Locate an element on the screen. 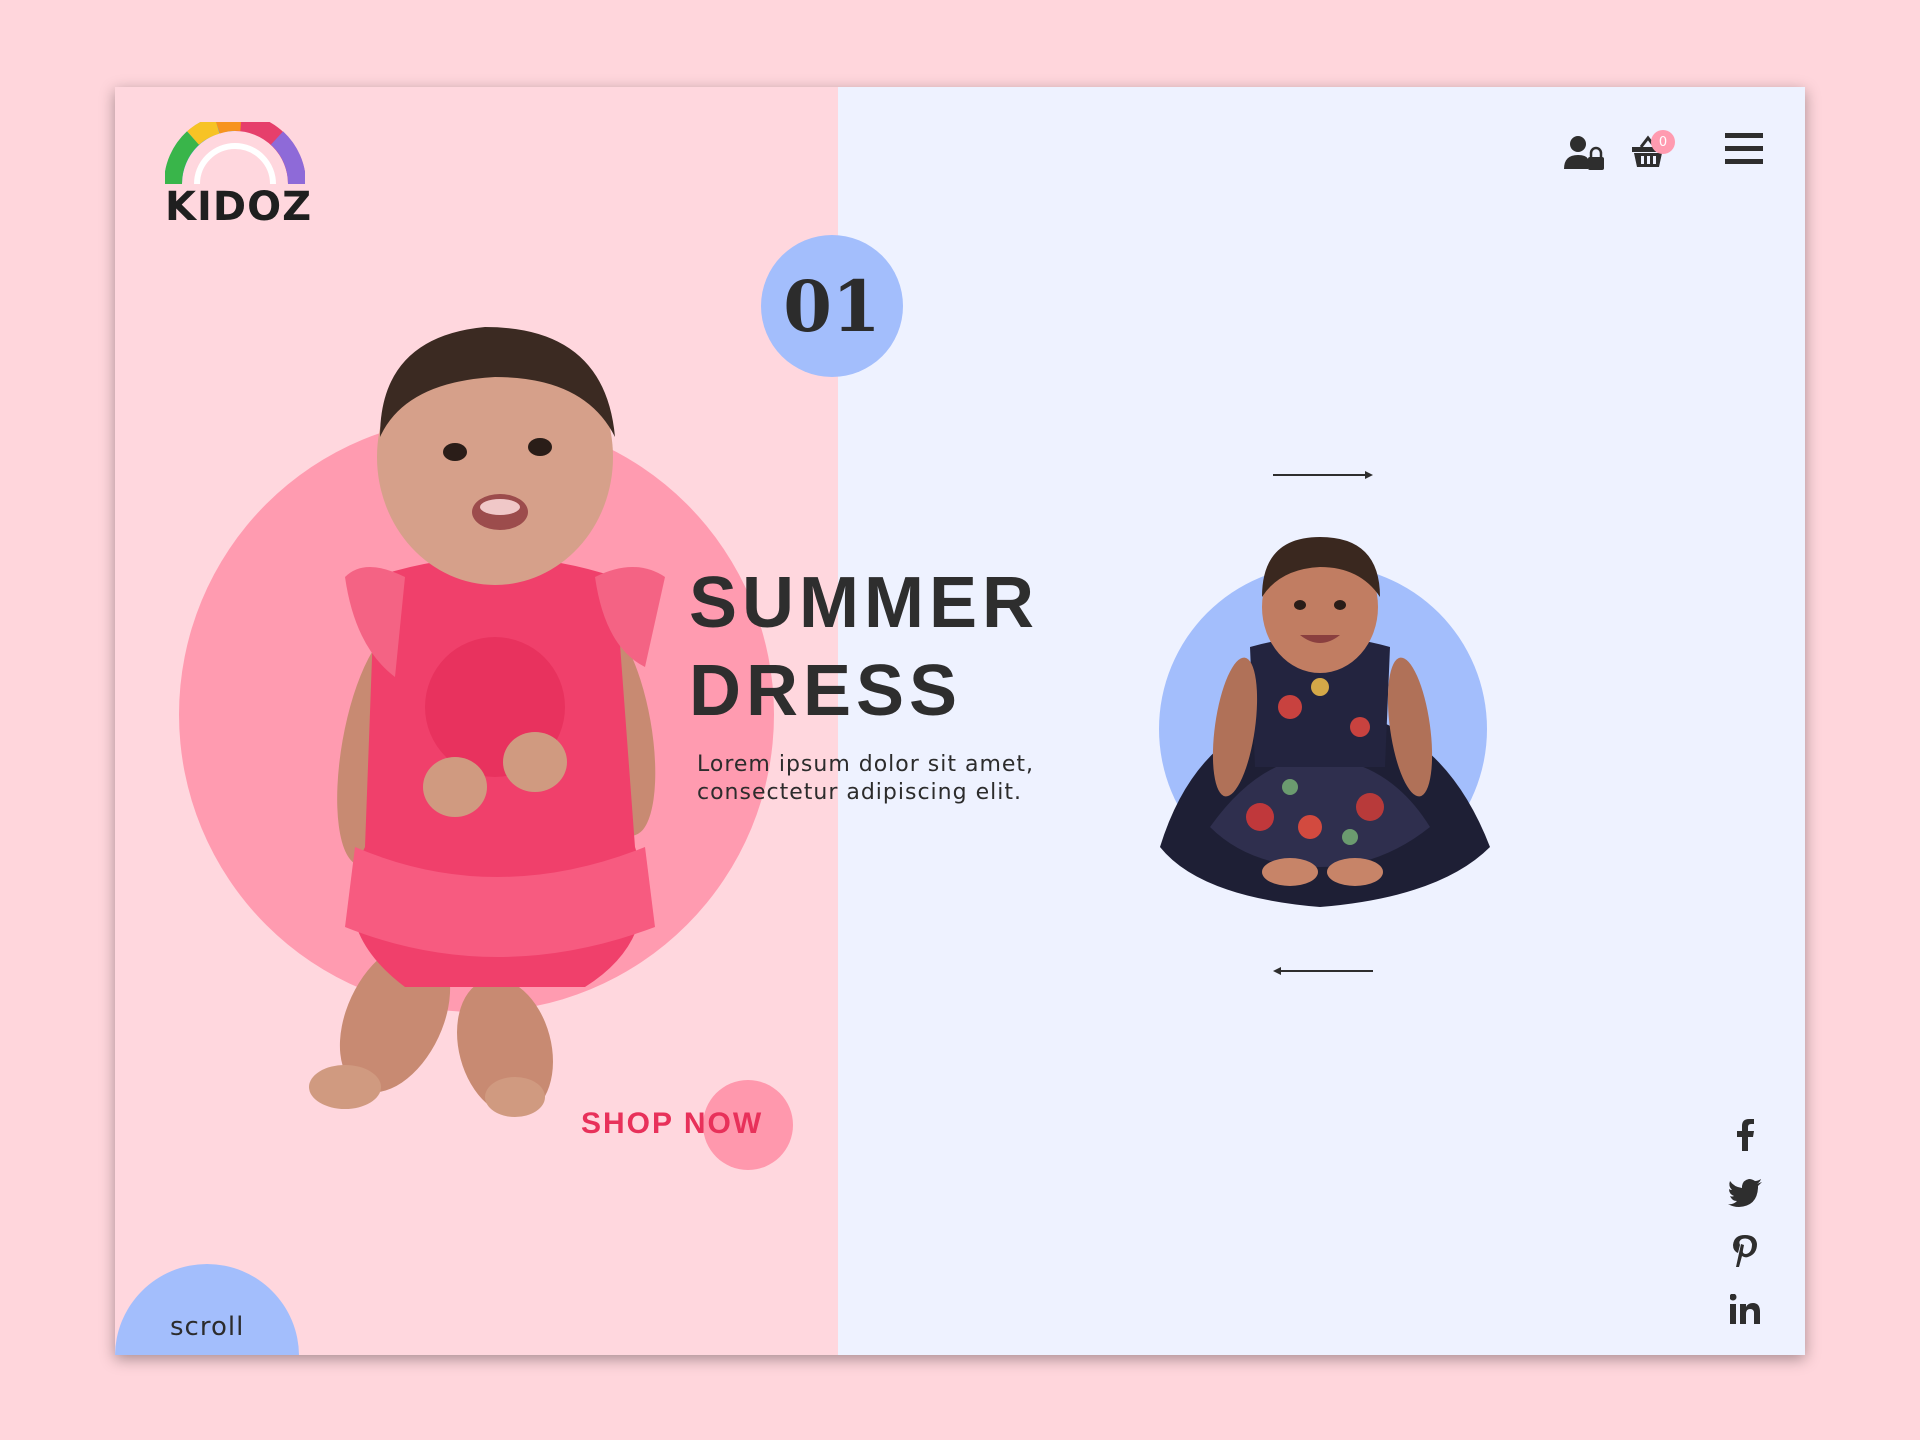  user-lock-icon is located at coordinates (1584, 153).